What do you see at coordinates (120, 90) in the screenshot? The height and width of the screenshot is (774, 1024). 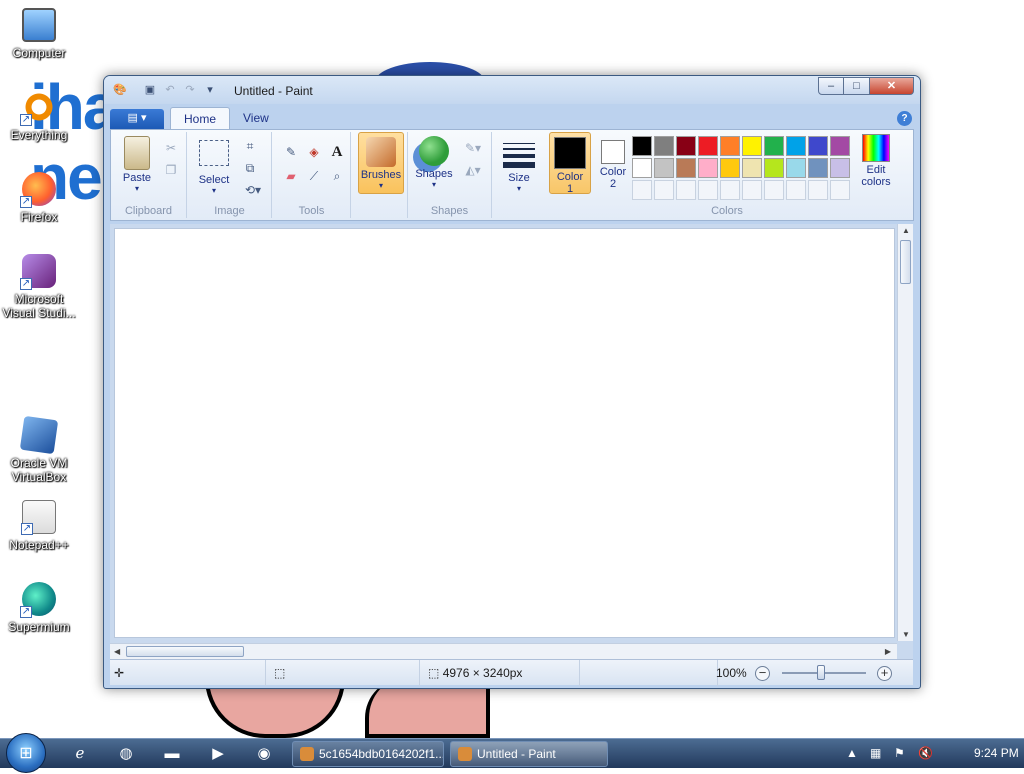 I see `paint-app-icon: 🎨` at bounding box center [120, 90].